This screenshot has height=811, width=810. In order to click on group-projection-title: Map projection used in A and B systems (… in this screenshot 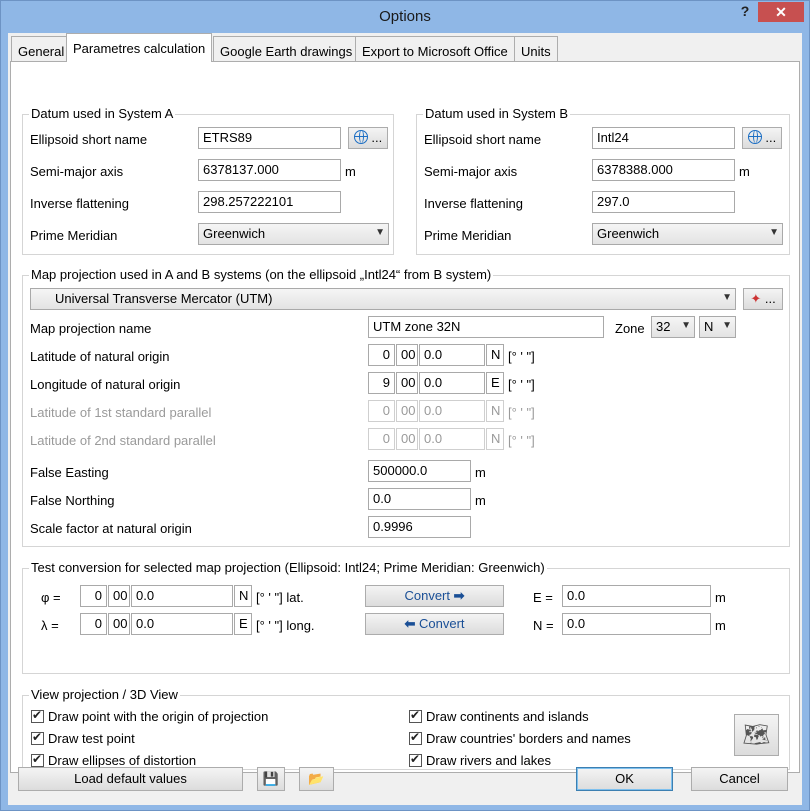, I will do `click(261, 274)`.